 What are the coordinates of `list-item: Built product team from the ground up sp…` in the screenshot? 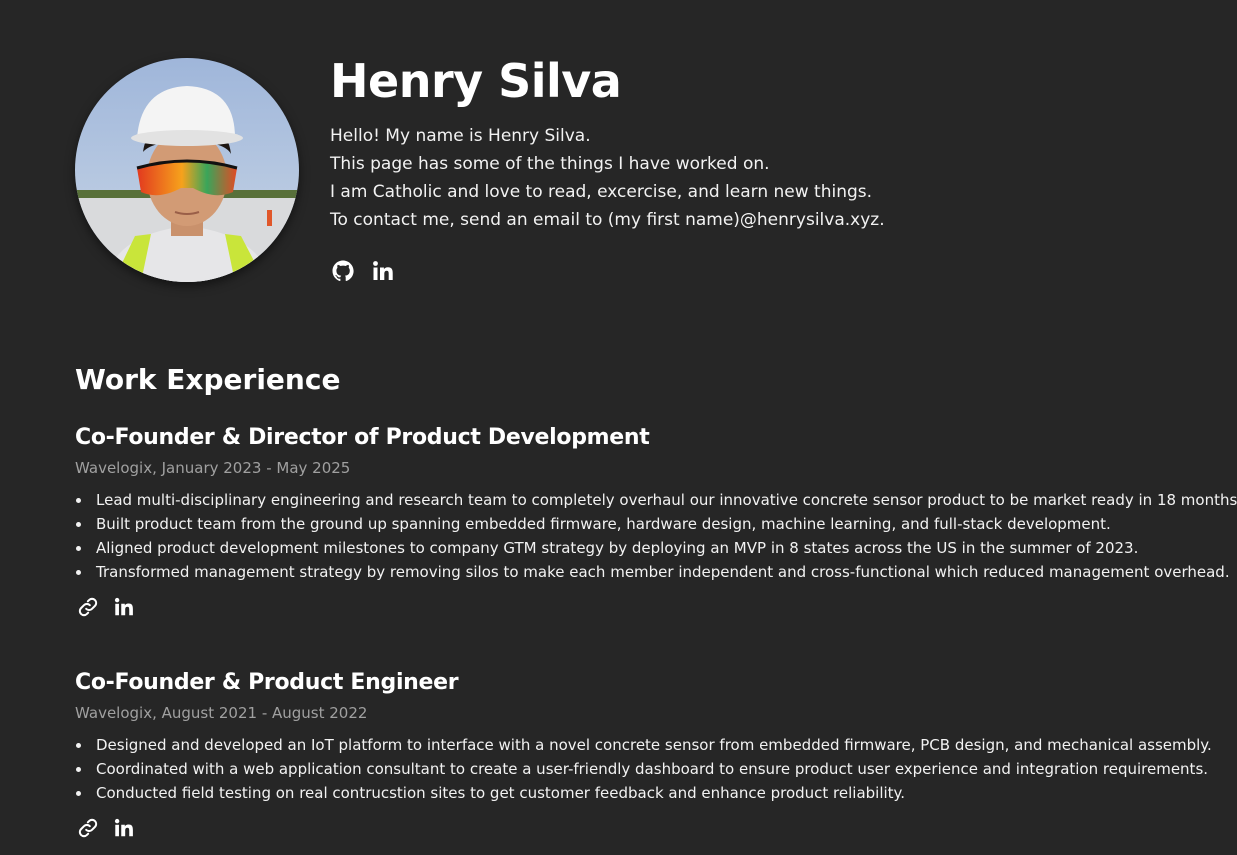 It's located at (650, 524).